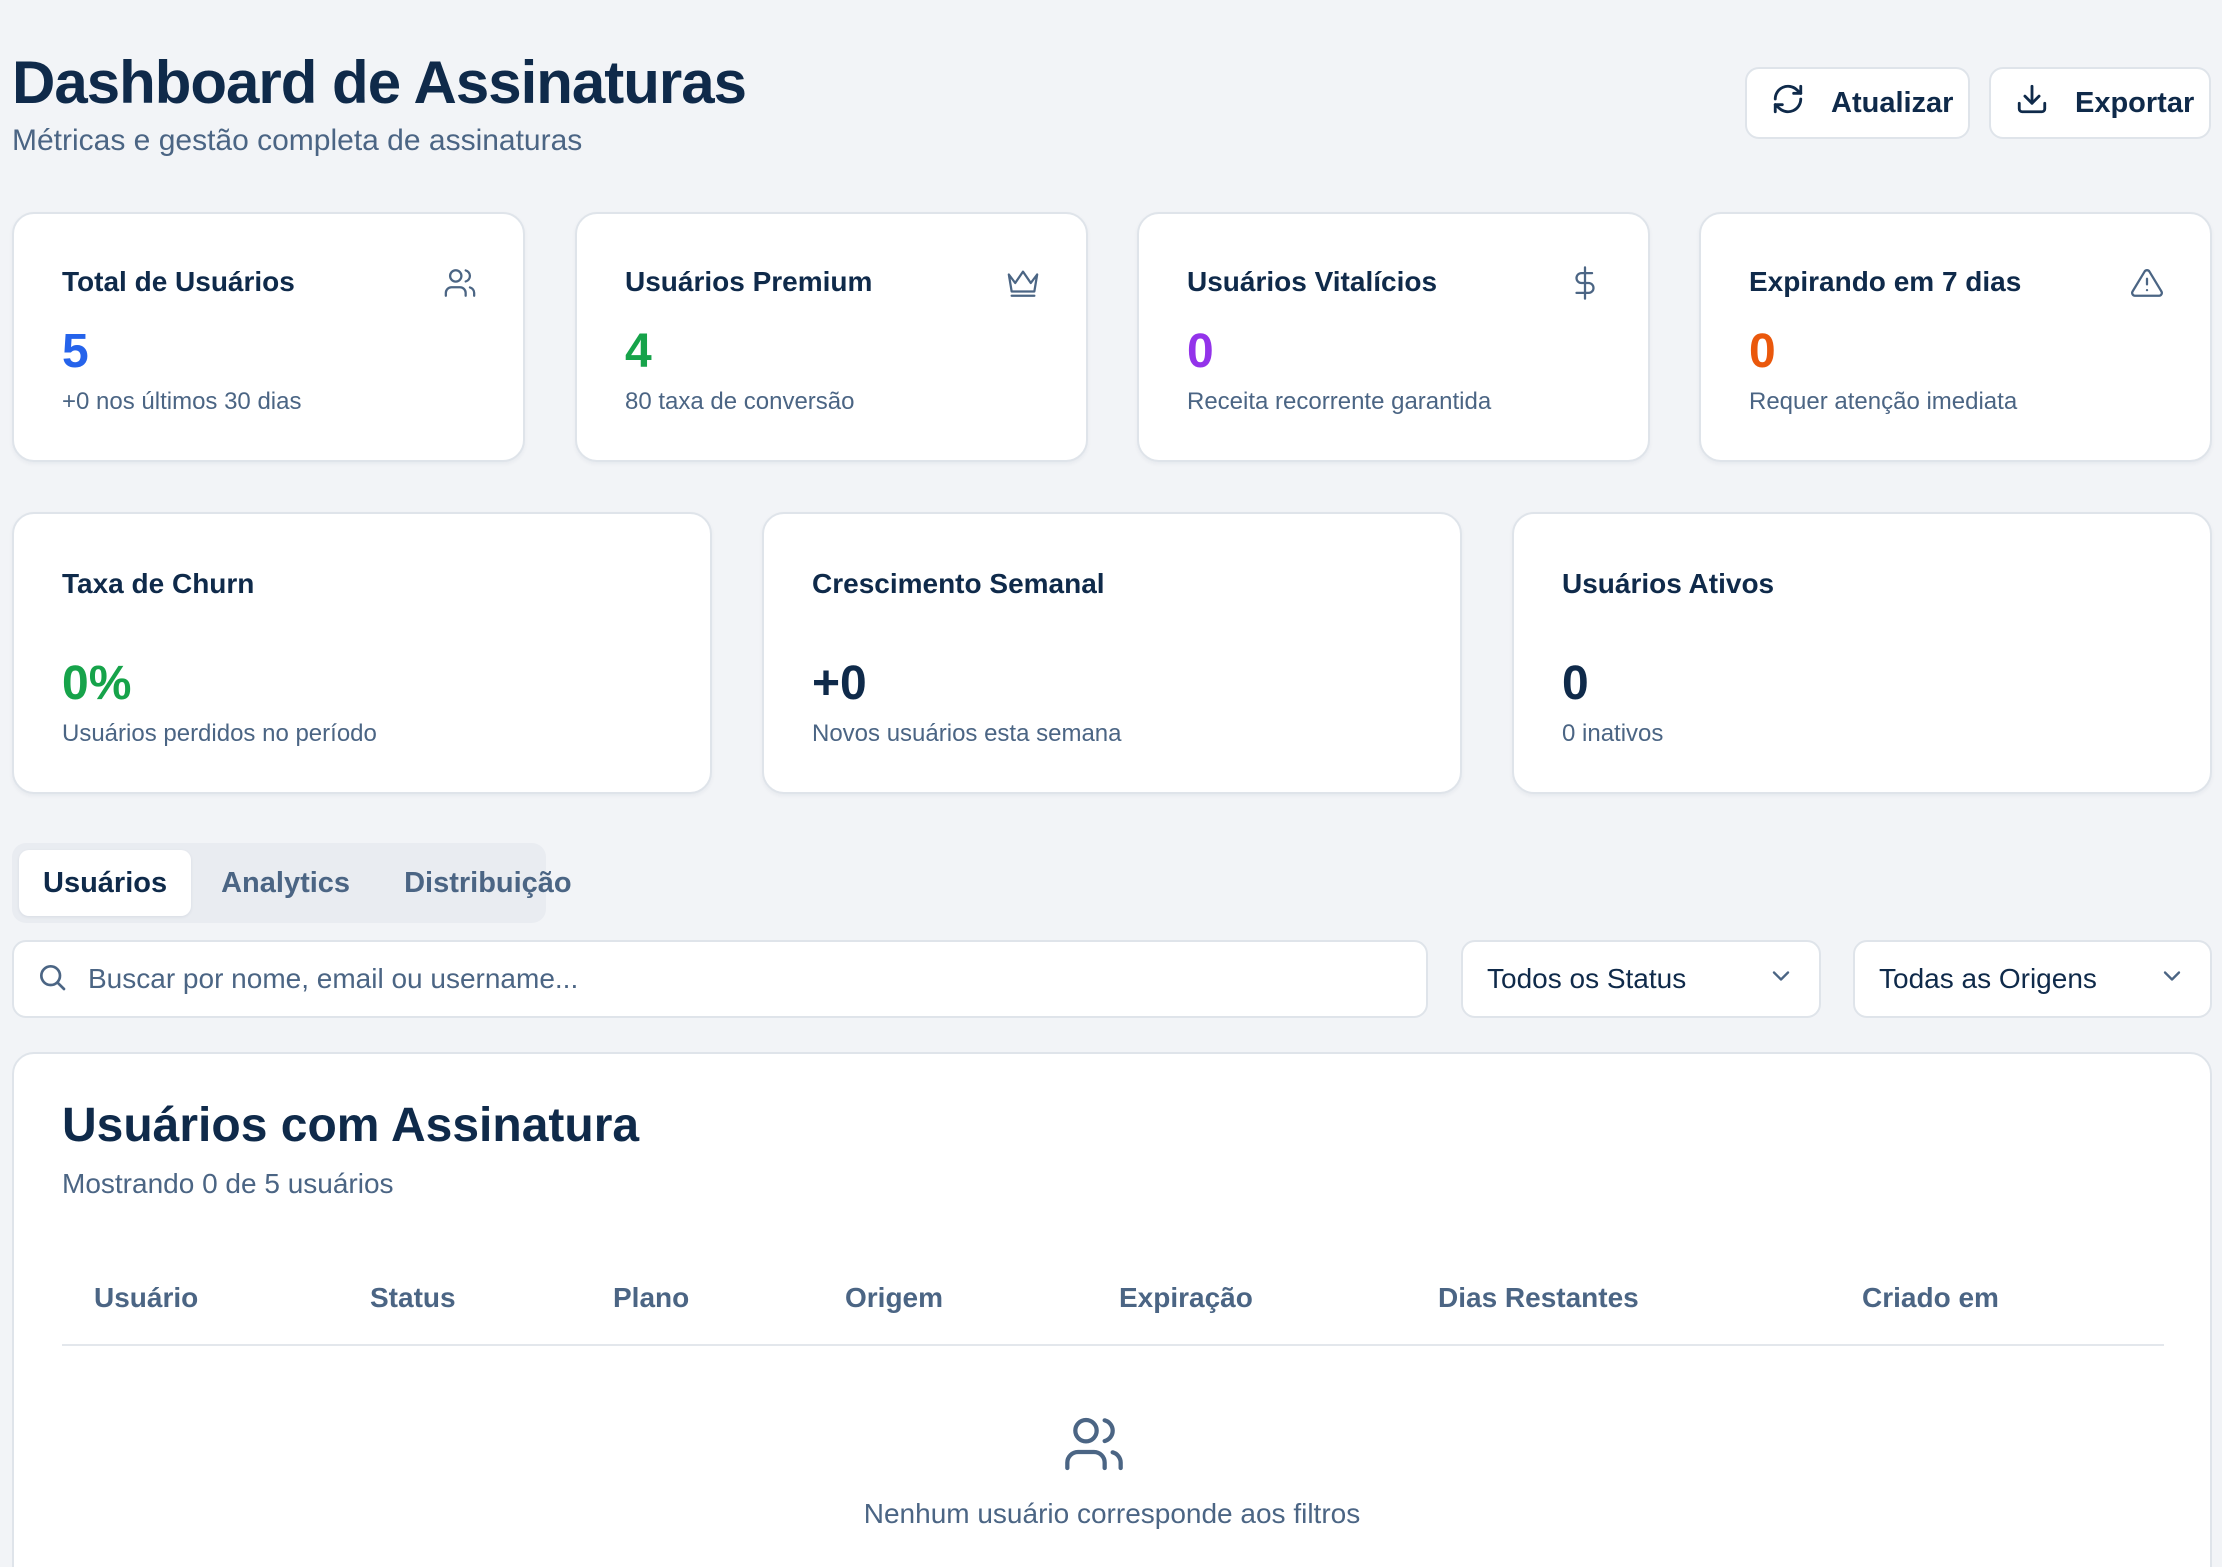  Describe the element at coordinates (1585, 283) in the screenshot. I see `dollar-icon` at that location.